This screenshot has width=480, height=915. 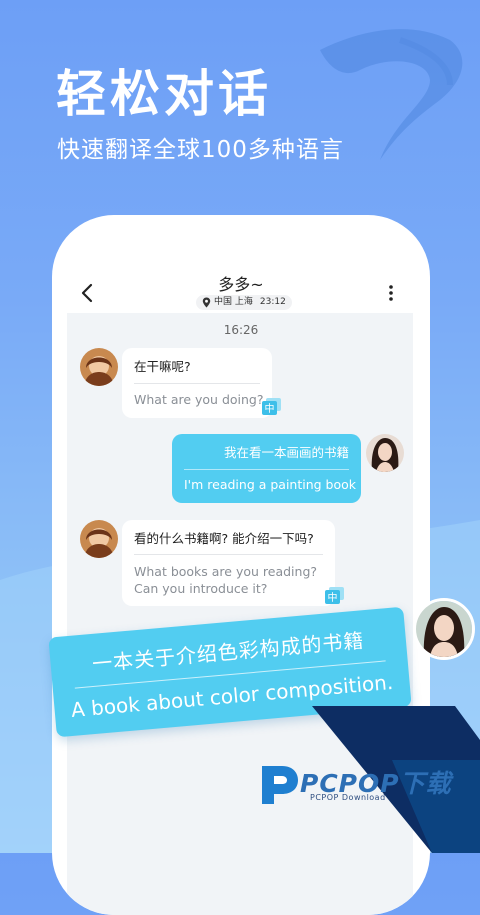 I want to click on pcpop-logo-icon, so click(x=280, y=785).